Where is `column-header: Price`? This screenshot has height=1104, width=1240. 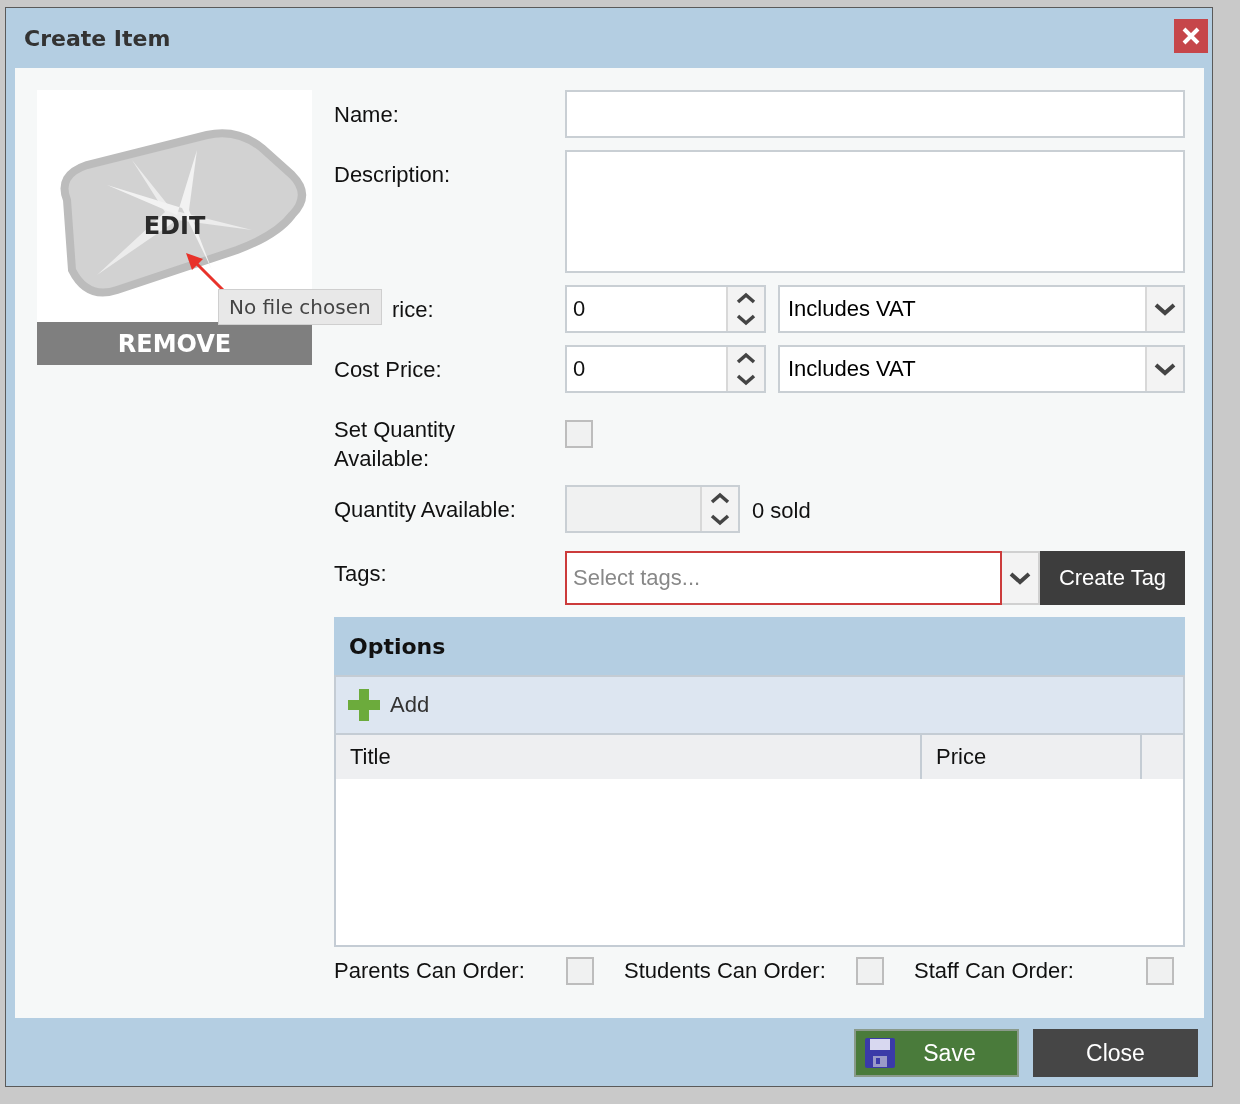 column-header: Price is located at coordinates (1032, 757).